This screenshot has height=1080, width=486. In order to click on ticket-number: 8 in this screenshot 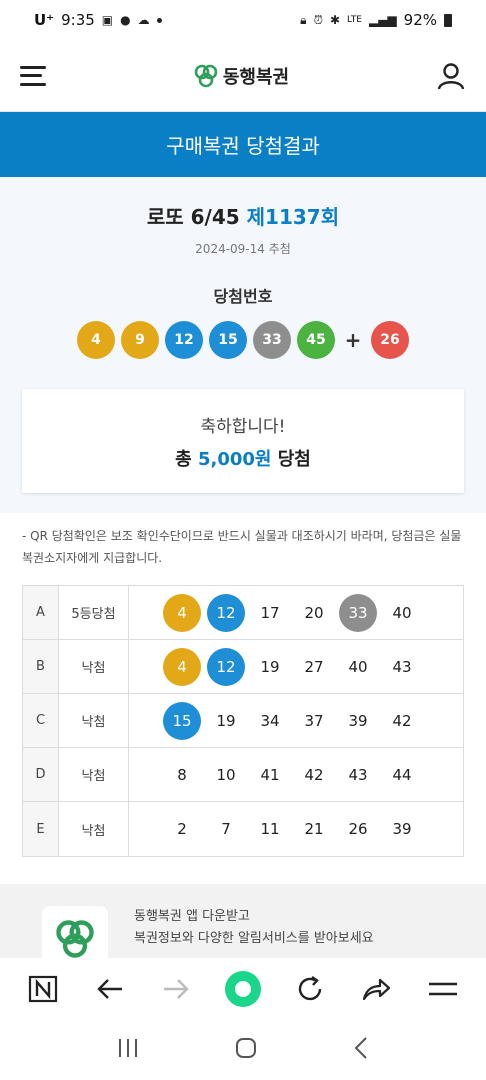, I will do `click(182, 774)`.